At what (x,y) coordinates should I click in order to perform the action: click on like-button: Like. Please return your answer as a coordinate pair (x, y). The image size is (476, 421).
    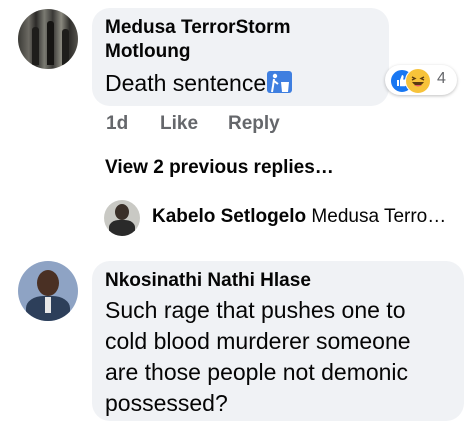
    Looking at the image, I should click on (179, 124).